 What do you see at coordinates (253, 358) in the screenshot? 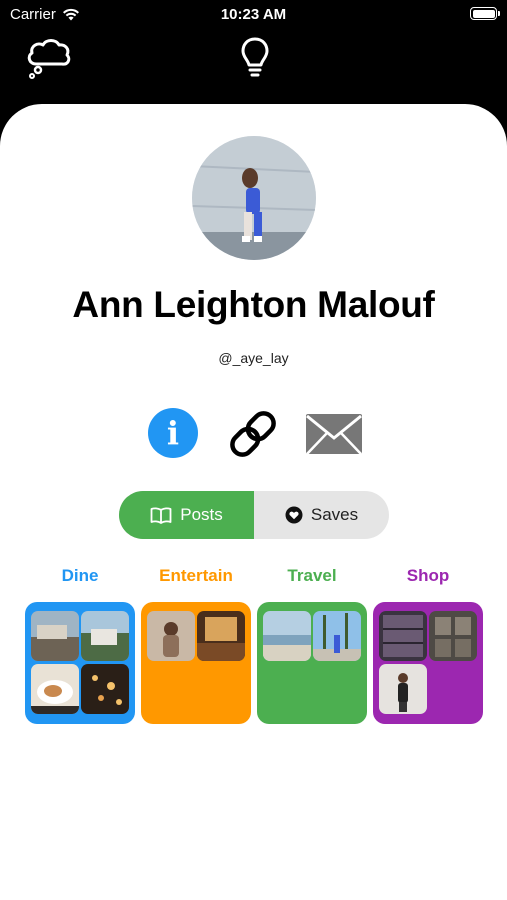
I see `profile-handle: @_aye_lay` at bounding box center [253, 358].